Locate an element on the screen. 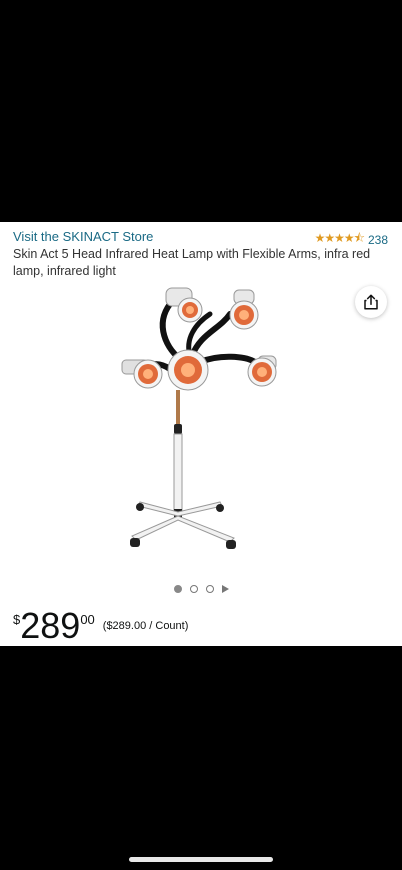  share-button is located at coordinates (371, 302).